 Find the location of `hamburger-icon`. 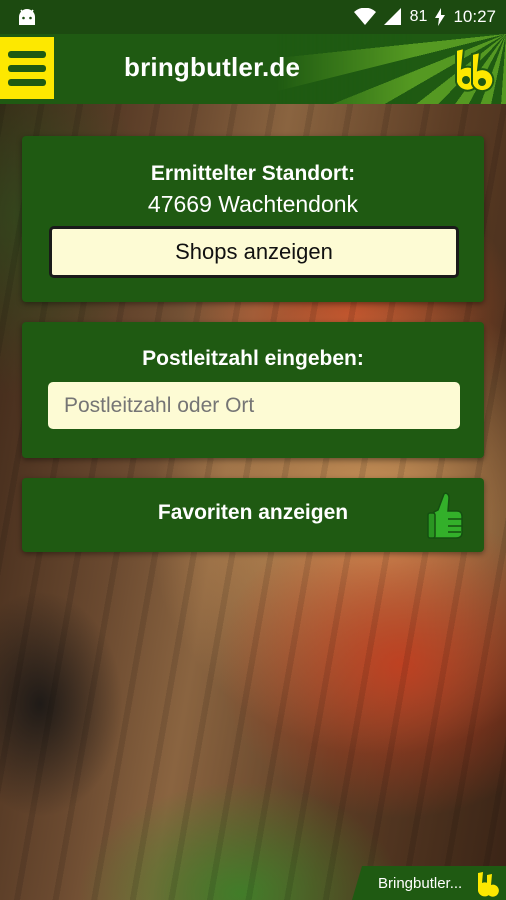

hamburger-icon is located at coordinates (27, 54).